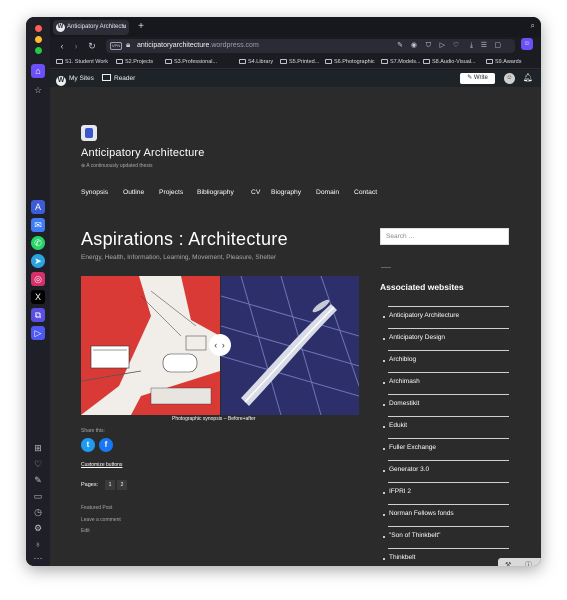 The image size is (567, 600). What do you see at coordinates (124, 27) in the screenshot?
I see `close-tab-icon: ×` at bounding box center [124, 27].